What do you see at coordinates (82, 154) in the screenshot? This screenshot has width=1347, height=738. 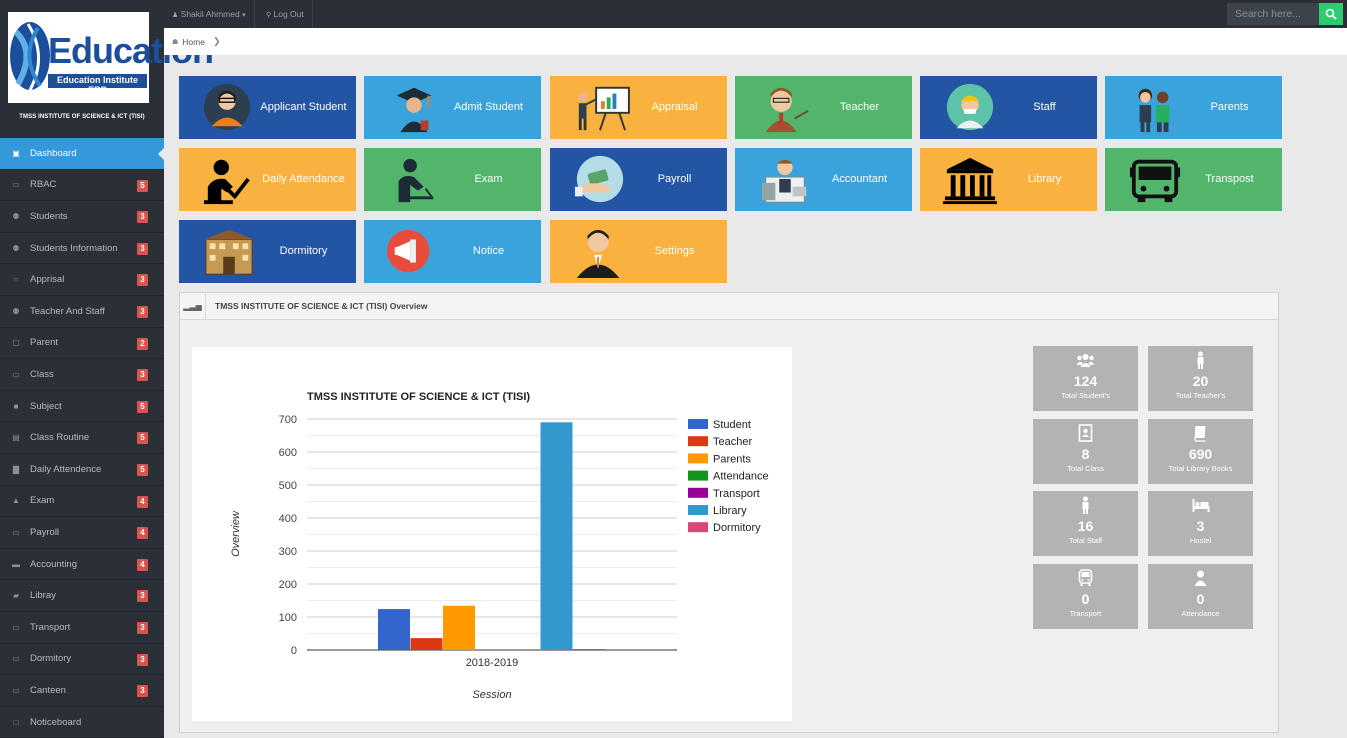 I see `sidebar-item-dashboard: ▣ Dashboard` at bounding box center [82, 154].